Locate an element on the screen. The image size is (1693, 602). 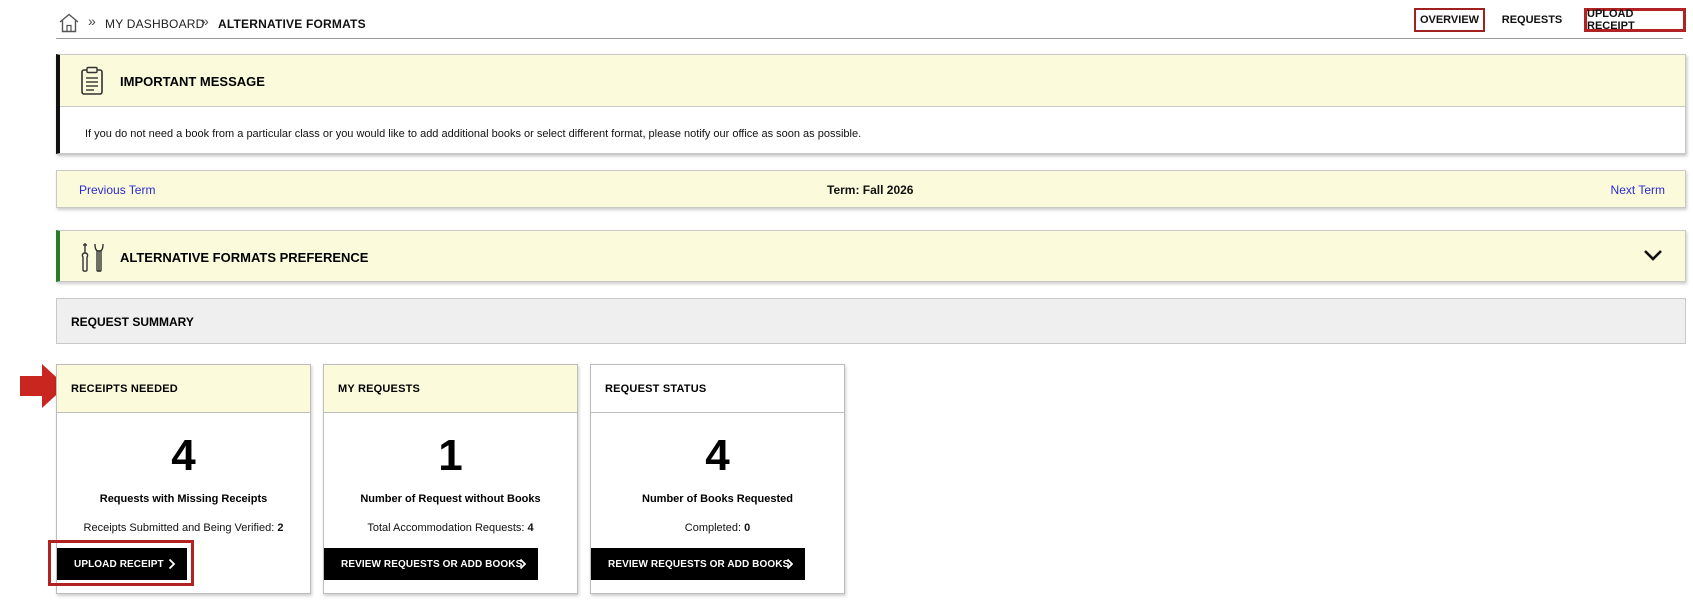
card-sub-label: Total Accommodation Requests: 4 is located at coordinates (450, 528).